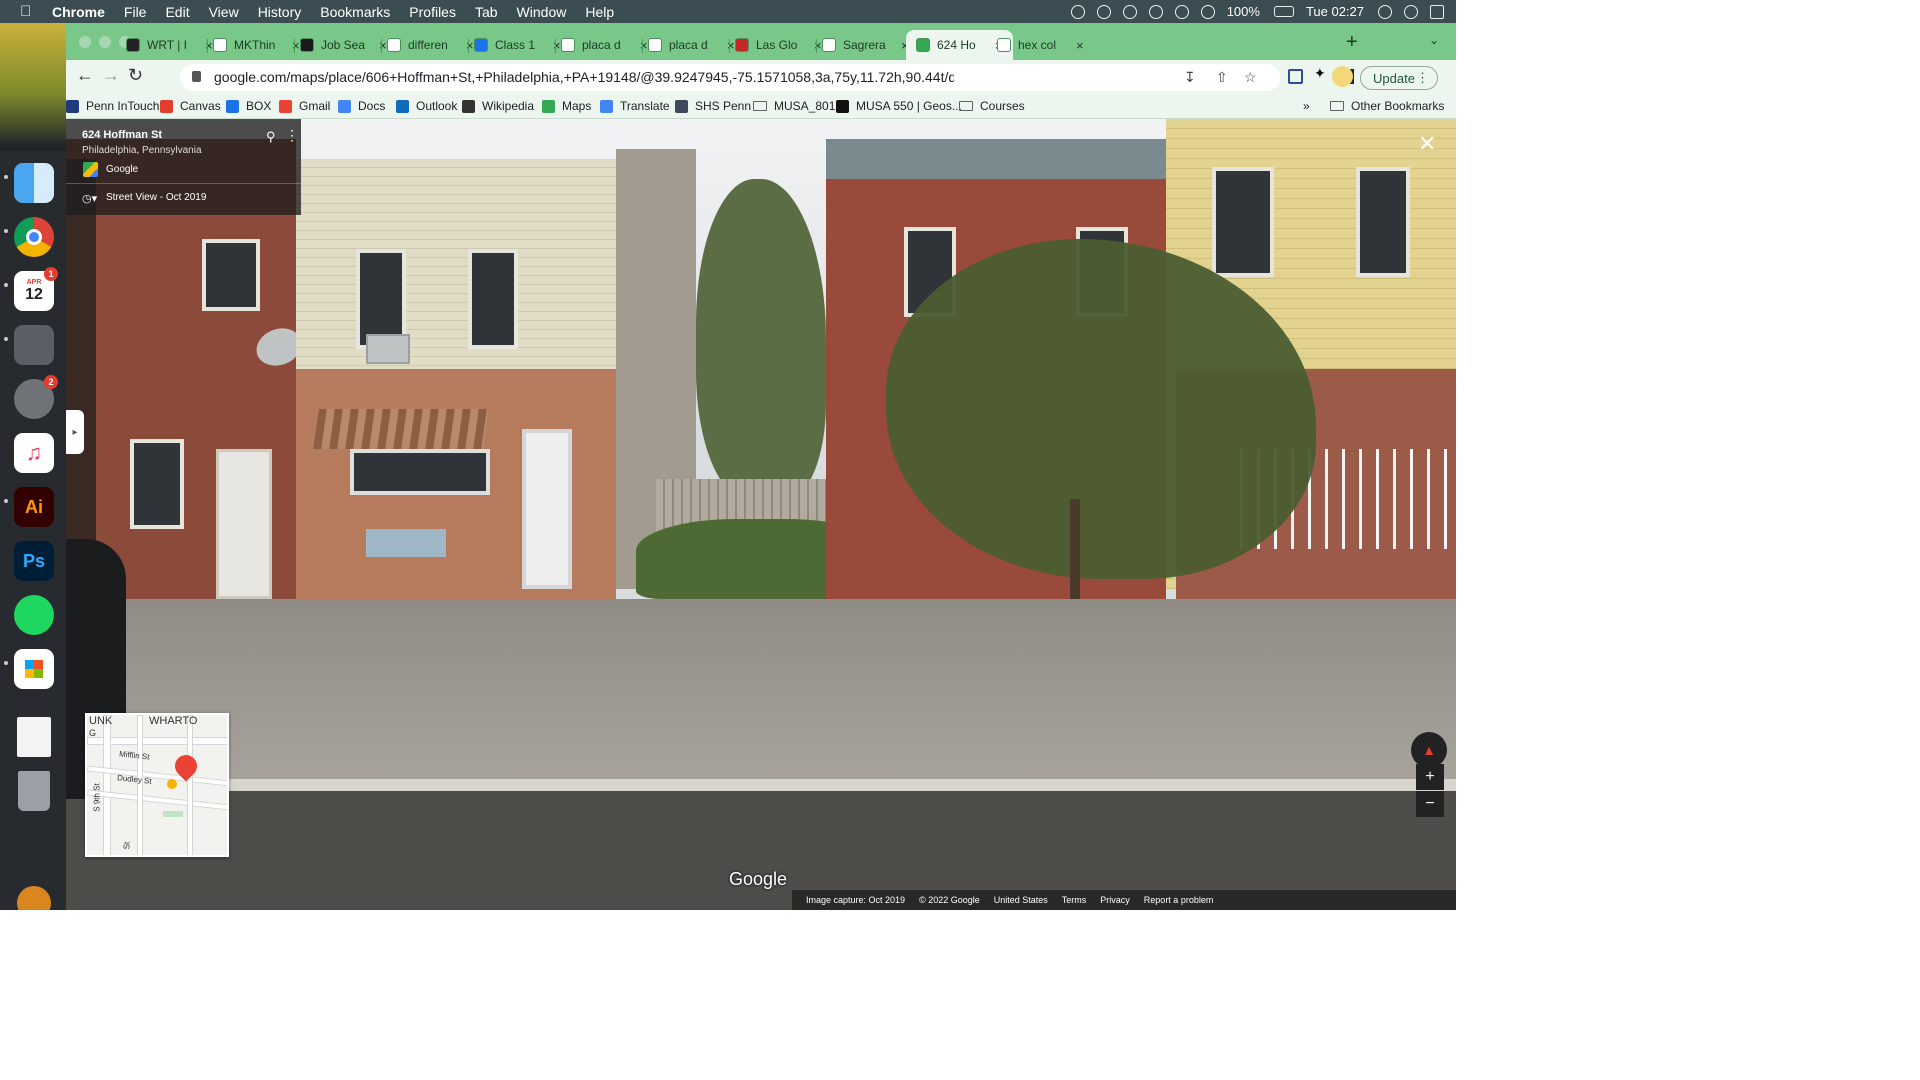  I want to click on tab-1: WRT | I ×, so click(169, 45).